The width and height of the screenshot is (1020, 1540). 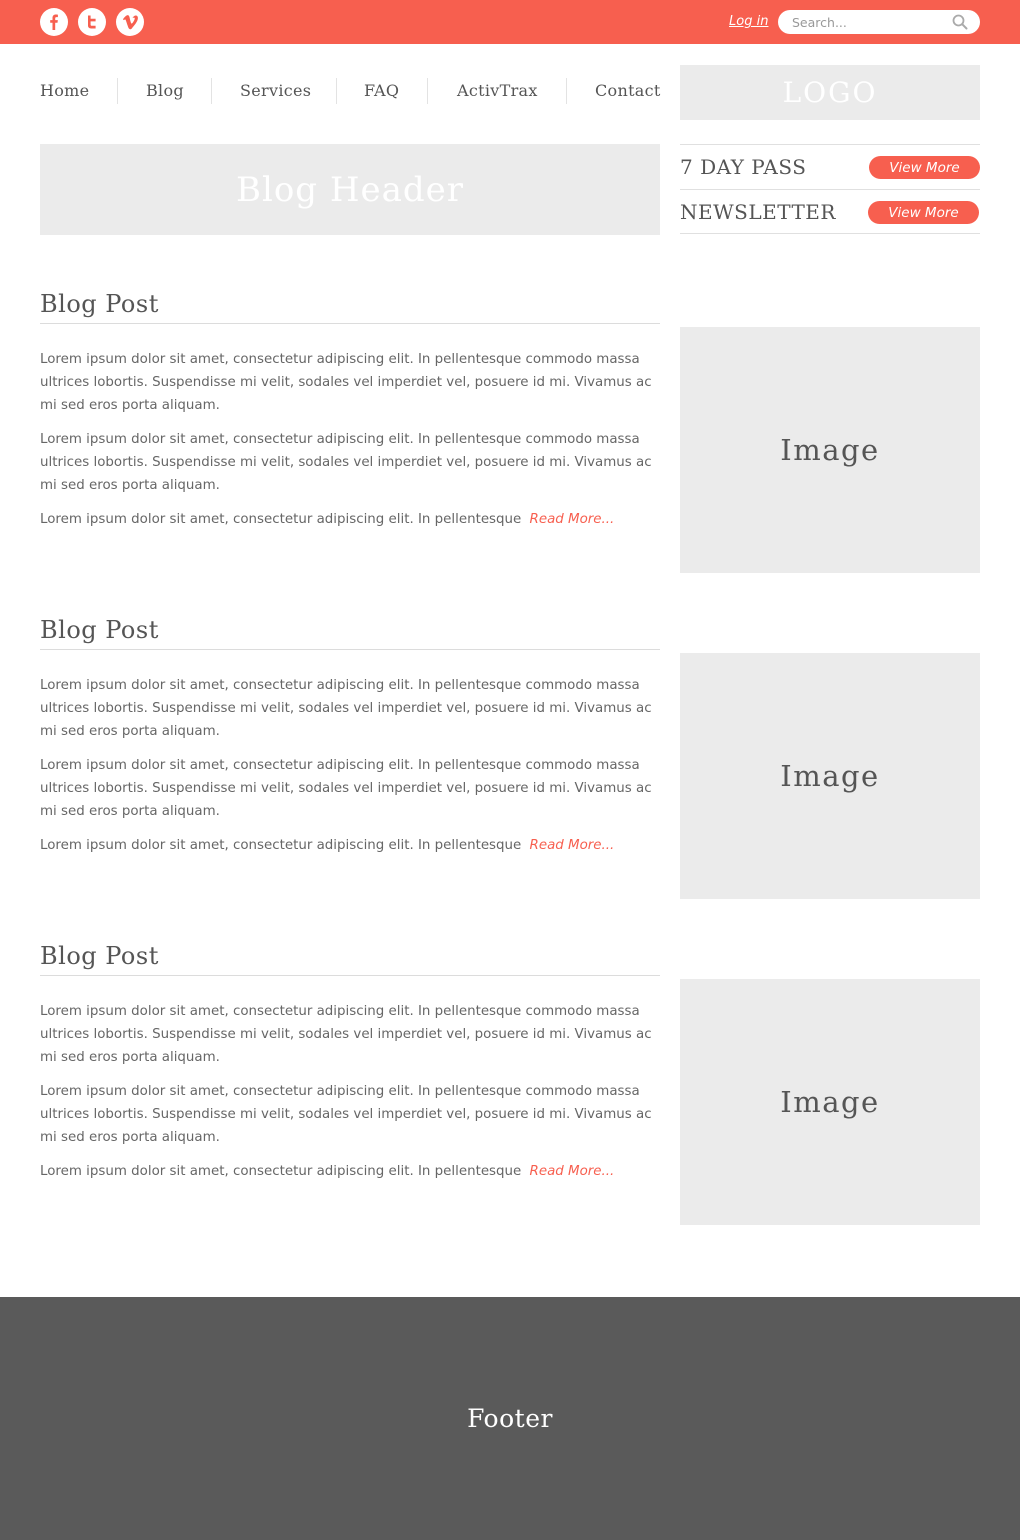 What do you see at coordinates (350, 189) in the screenshot?
I see `blog-header: Blog Header` at bounding box center [350, 189].